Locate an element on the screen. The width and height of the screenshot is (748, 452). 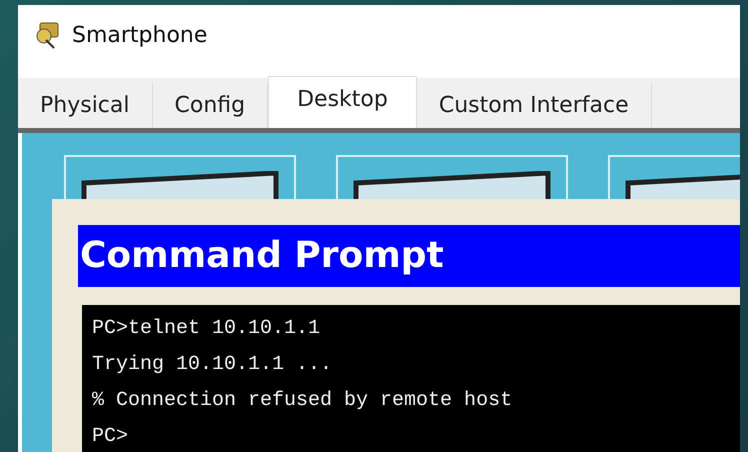
terminal-line: % Connection refused by remote host is located at coordinates (303, 401).